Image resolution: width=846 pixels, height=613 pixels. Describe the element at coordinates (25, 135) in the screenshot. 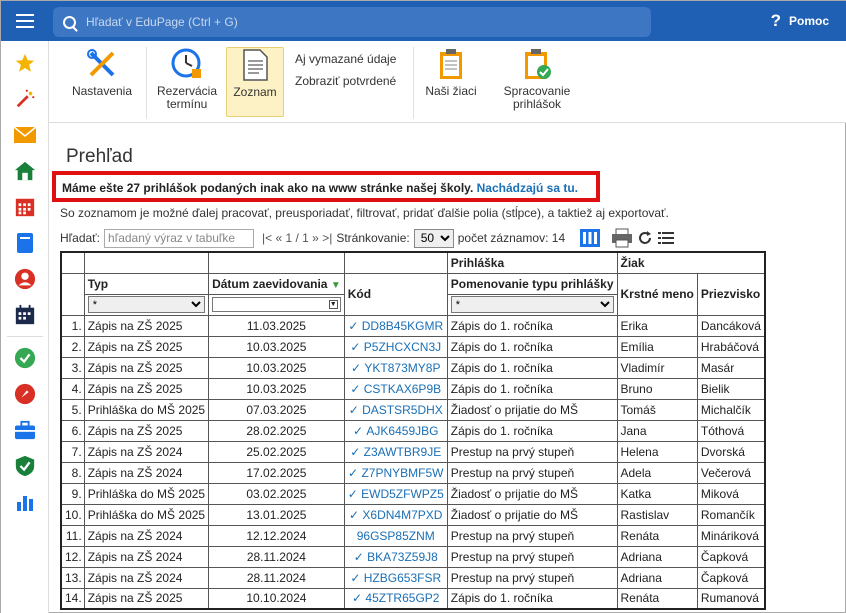

I see `mail-icon` at that location.